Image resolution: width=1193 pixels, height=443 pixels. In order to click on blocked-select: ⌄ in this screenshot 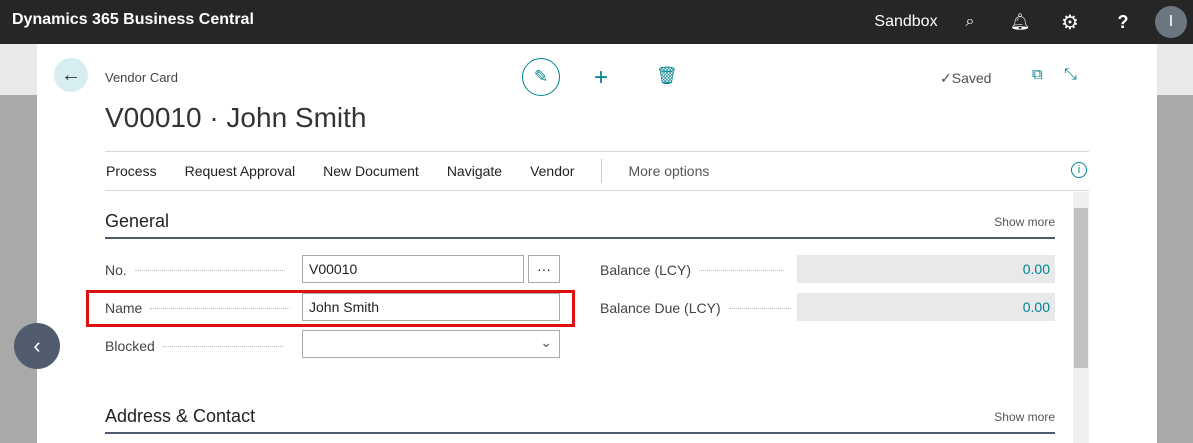, I will do `click(431, 344)`.